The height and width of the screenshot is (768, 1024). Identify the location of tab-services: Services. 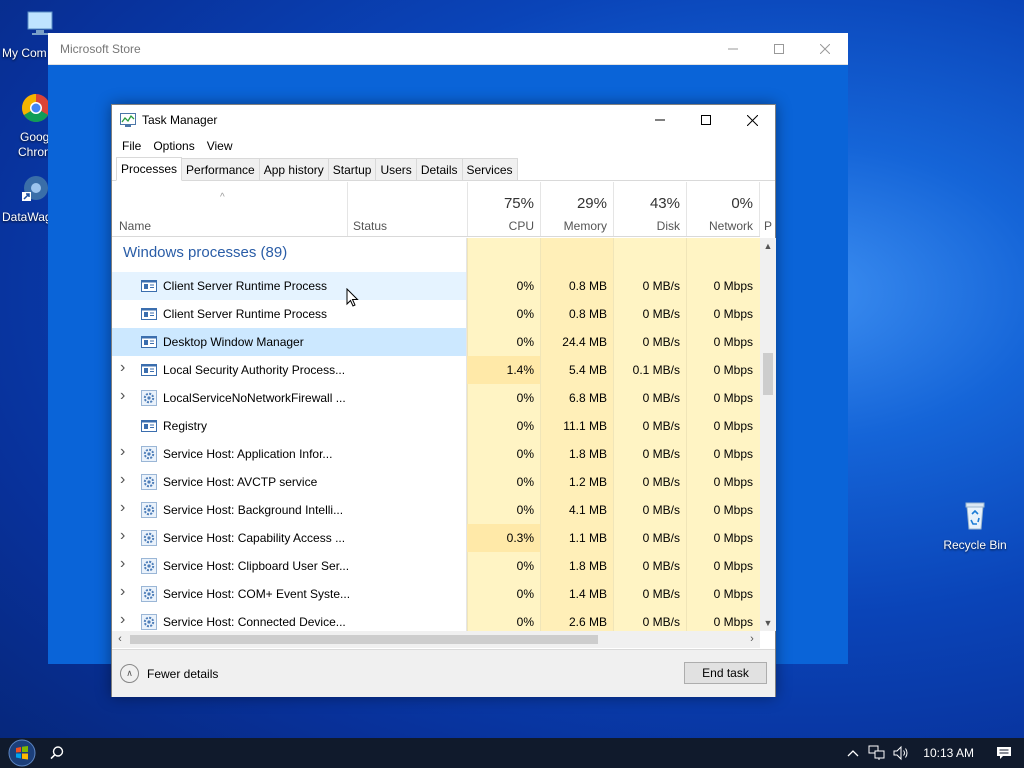
(489, 169).